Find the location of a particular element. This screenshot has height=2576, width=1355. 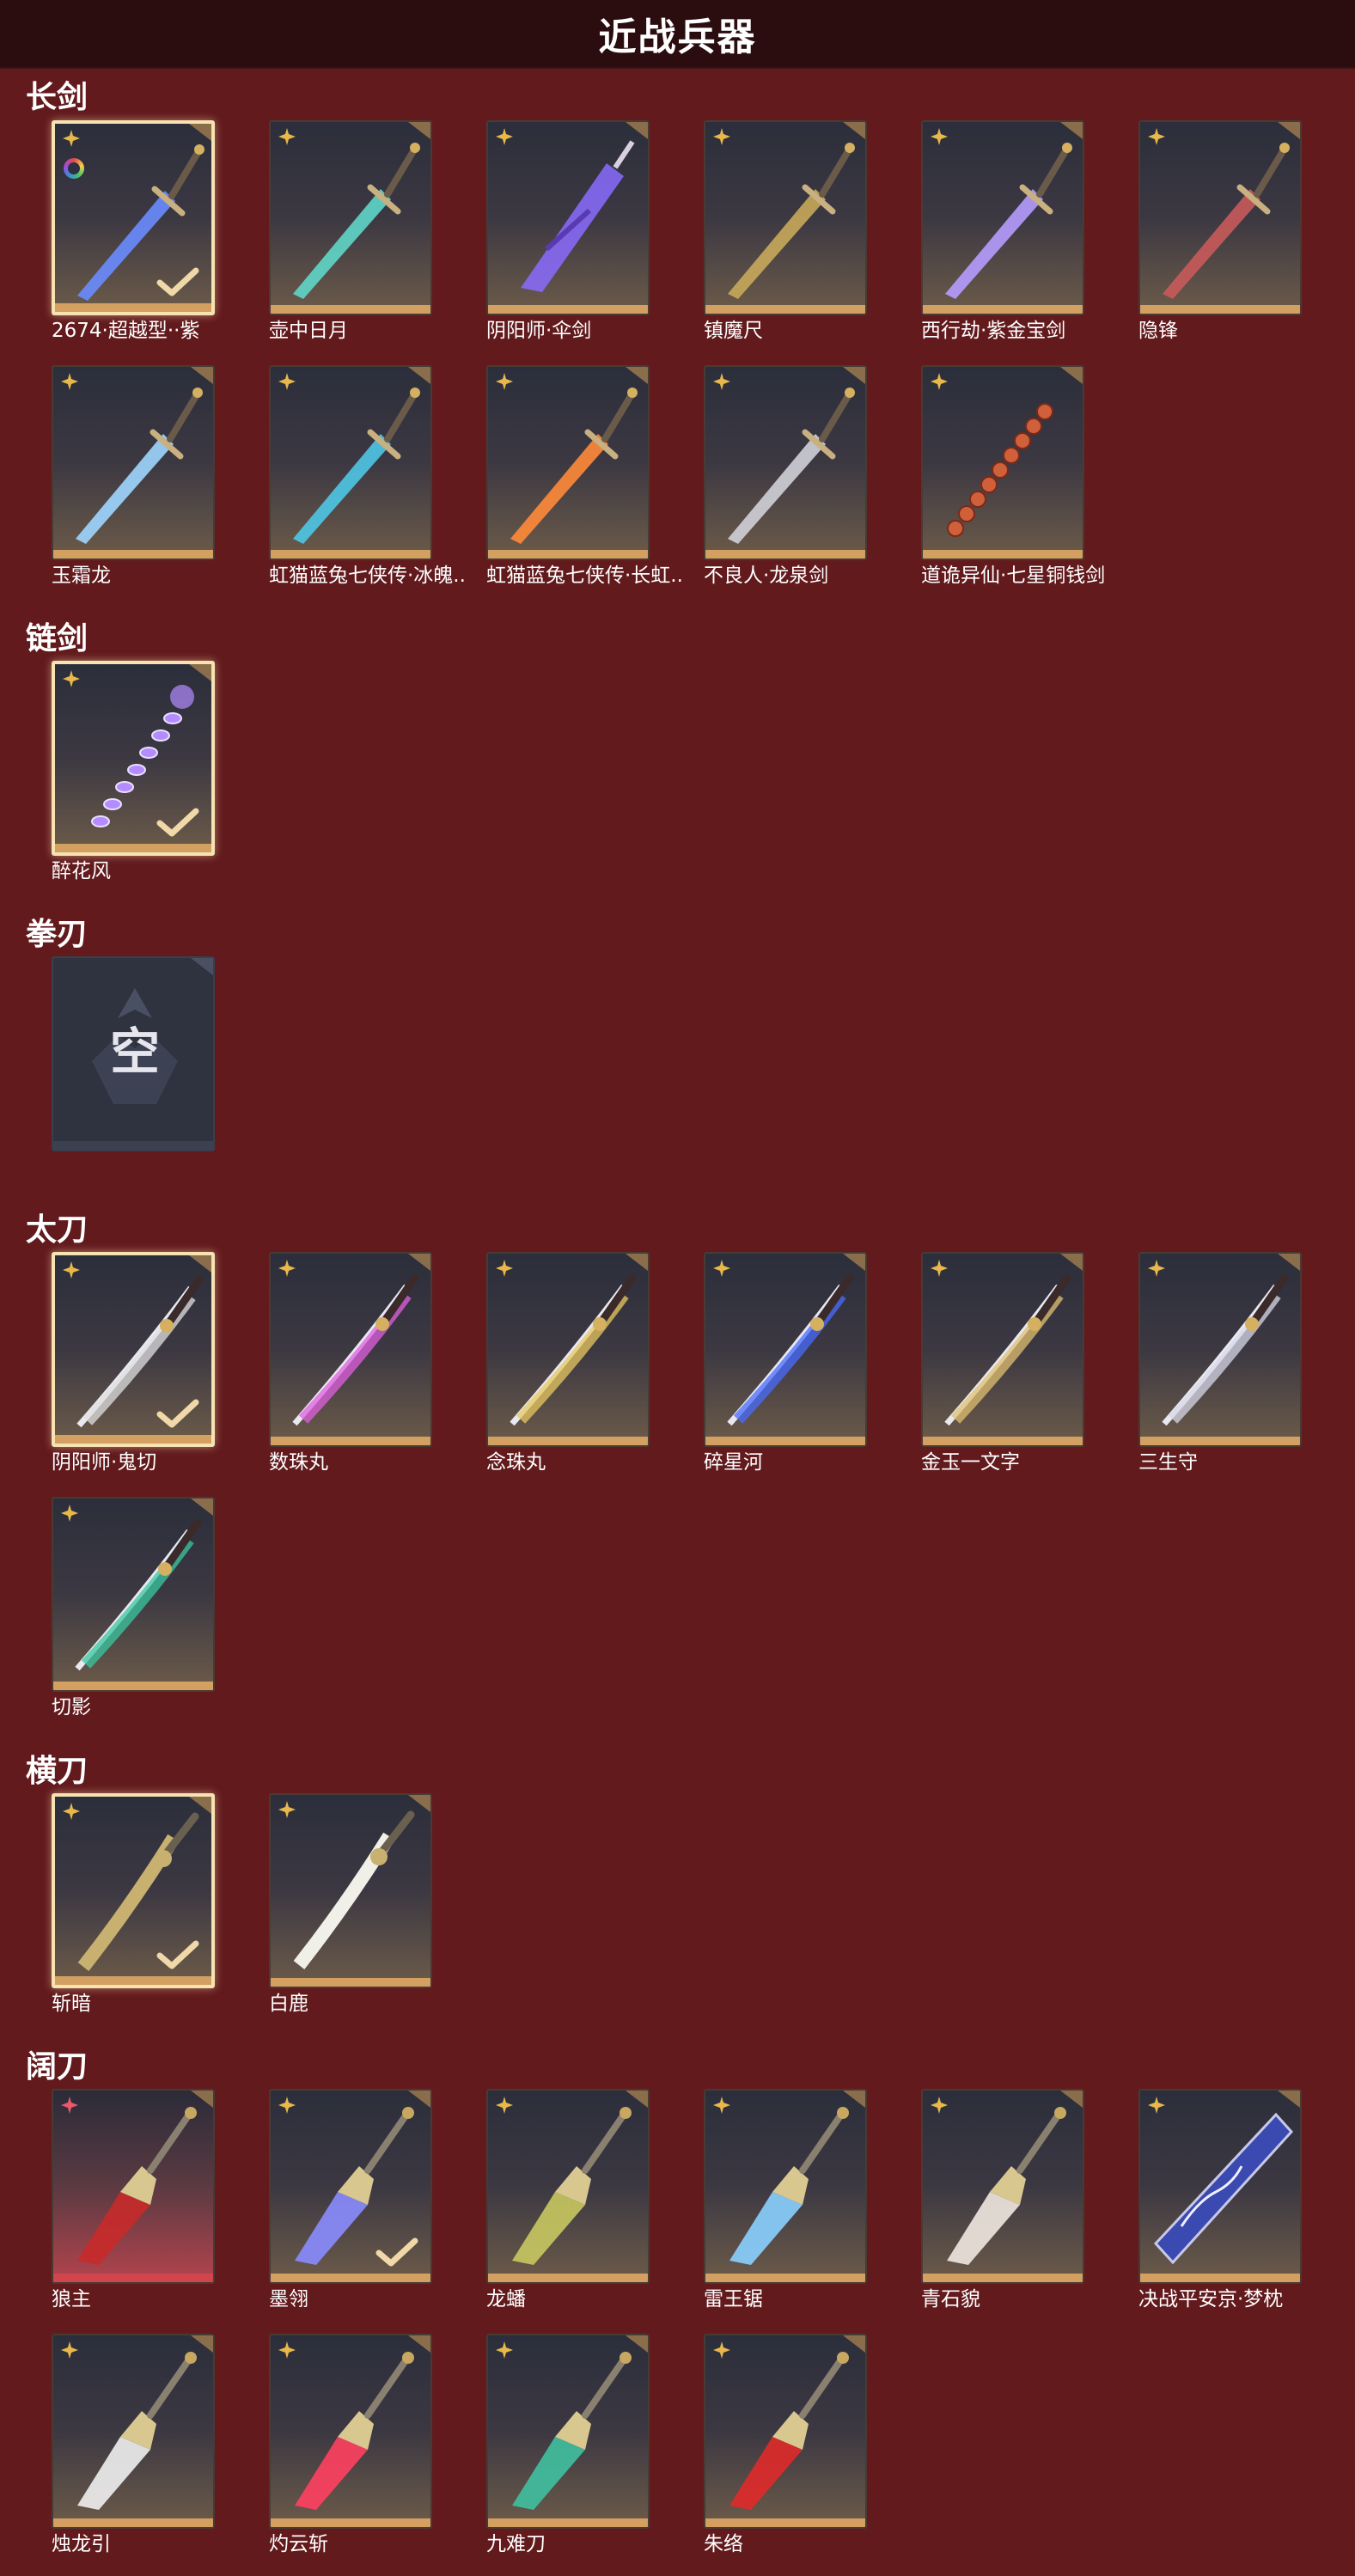

section-title-hengdao: 横刀 is located at coordinates (58, 1771).